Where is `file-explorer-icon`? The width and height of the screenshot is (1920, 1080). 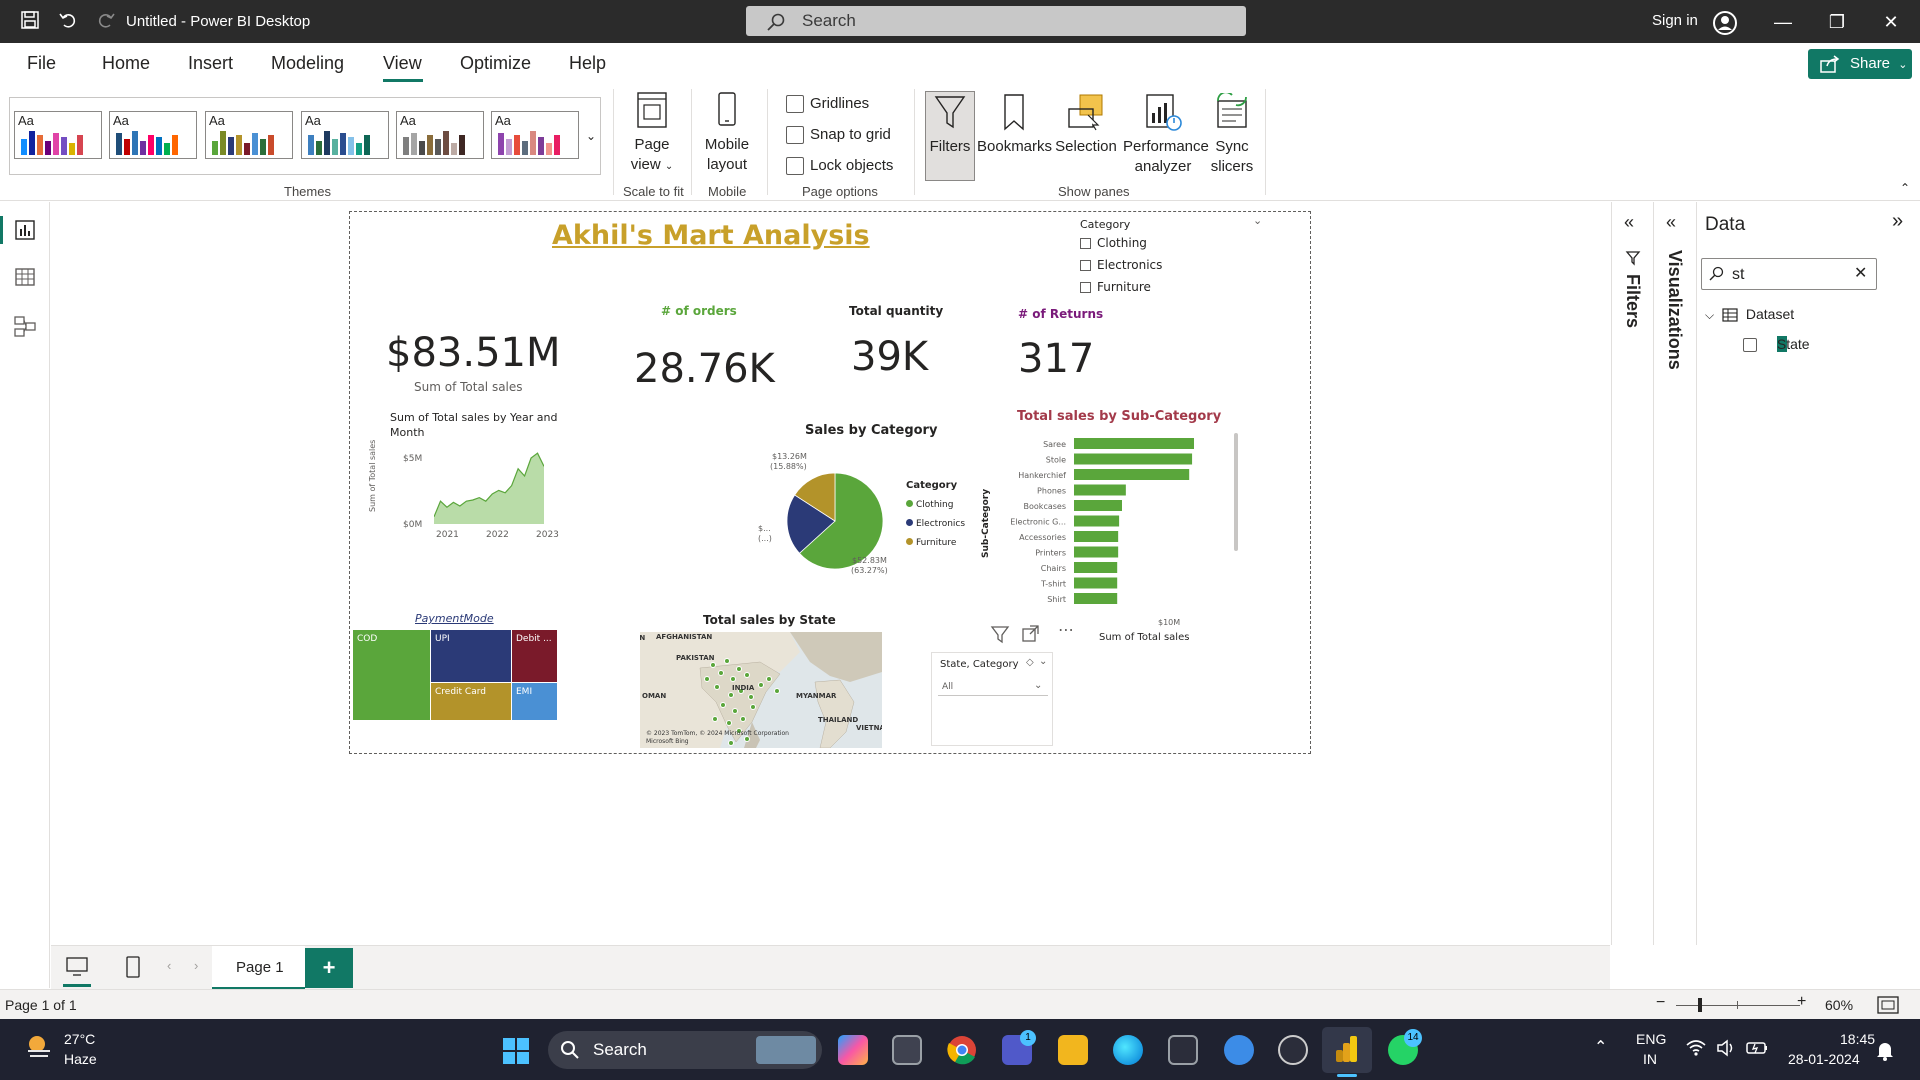 file-explorer-icon is located at coordinates (1073, 1050).